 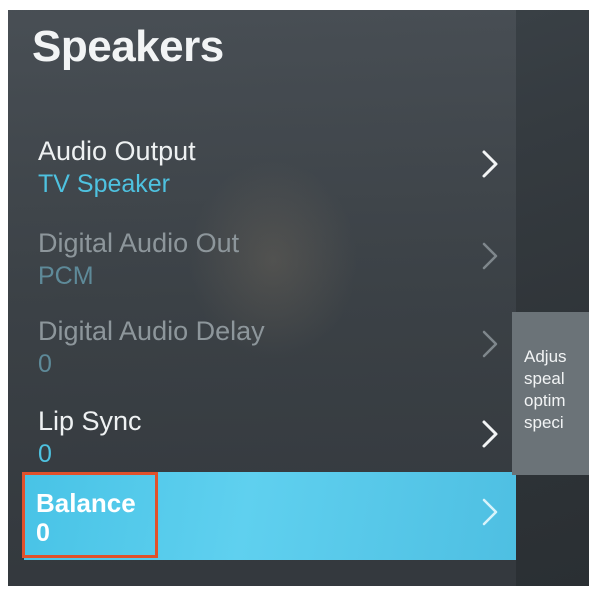 I want to click on menu-item-balance: Balance 0, so click(x=270, y=516).